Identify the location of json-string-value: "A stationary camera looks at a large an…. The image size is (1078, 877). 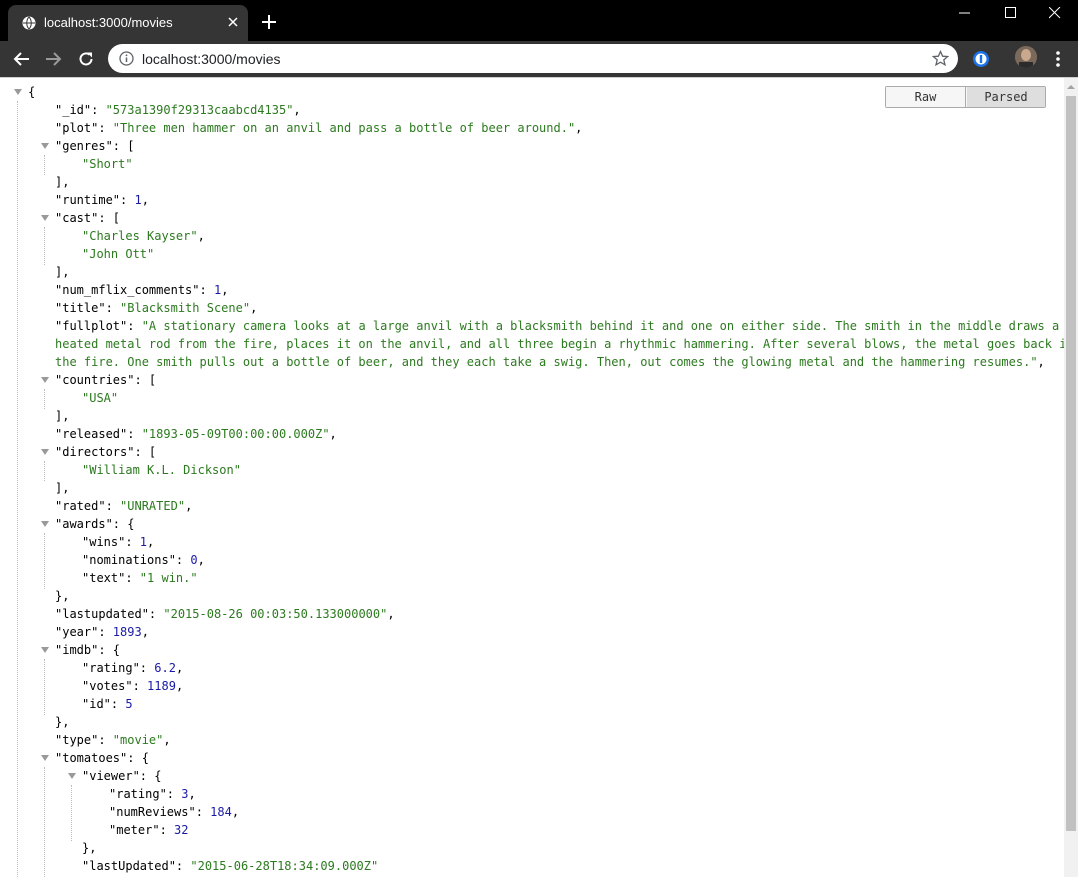
(602, 326).